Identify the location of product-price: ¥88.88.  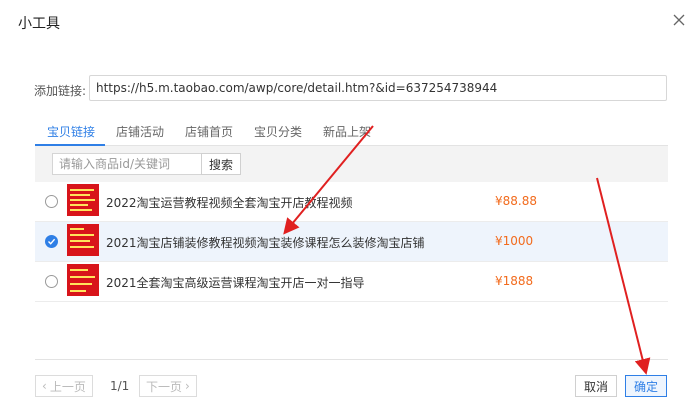
(516, 201).